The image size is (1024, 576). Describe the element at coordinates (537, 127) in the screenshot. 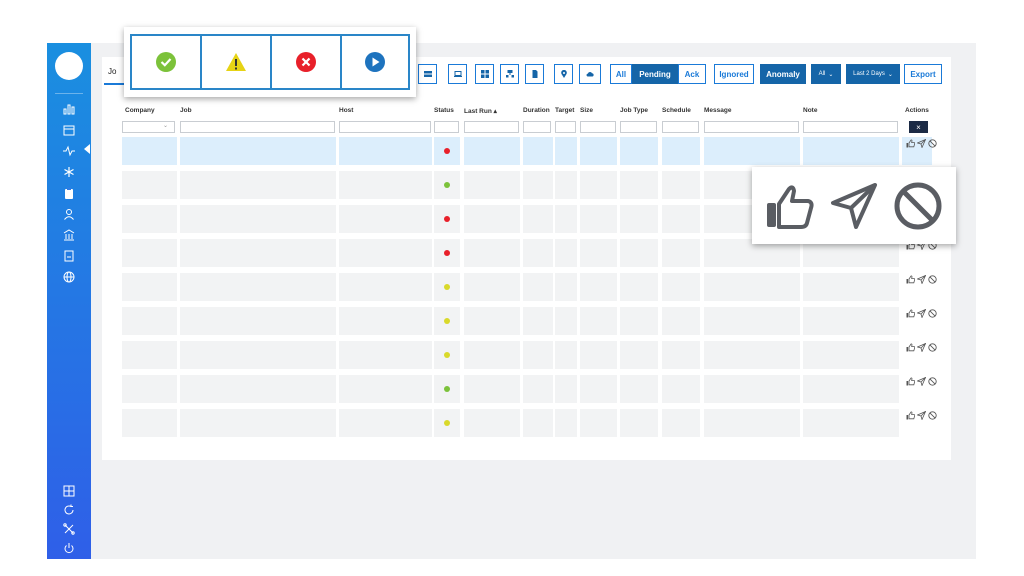

I see `duration-filter-input` at that location.